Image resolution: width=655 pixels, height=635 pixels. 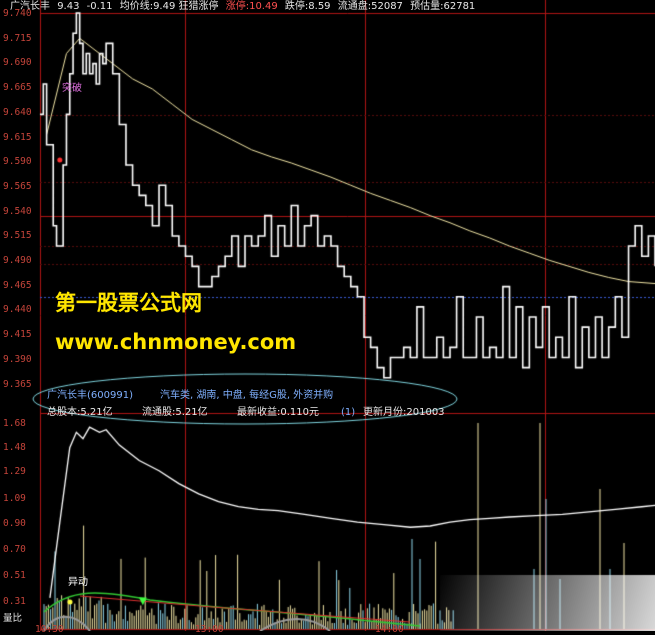 I want to click on info-float-shares: 流通股:5.21亿, so click(x=175, y=412).